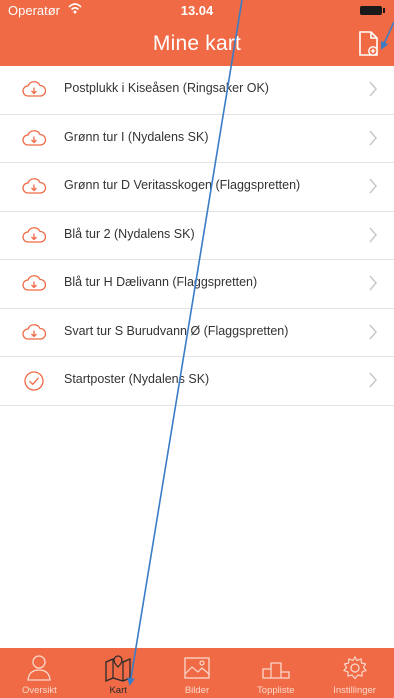 The image size is (394, 698). Describe the element at coordinates (129, 233) in the screenshot. I see `map-name: Blå tur 2 (Nydalens SK)` at that location.